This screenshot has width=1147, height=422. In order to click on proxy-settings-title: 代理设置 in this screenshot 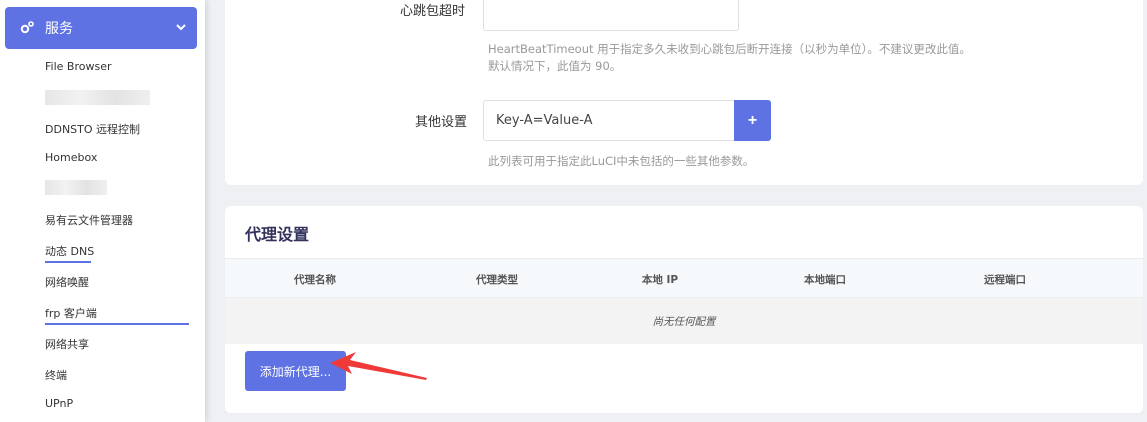, I will do `click(277, 234)`.